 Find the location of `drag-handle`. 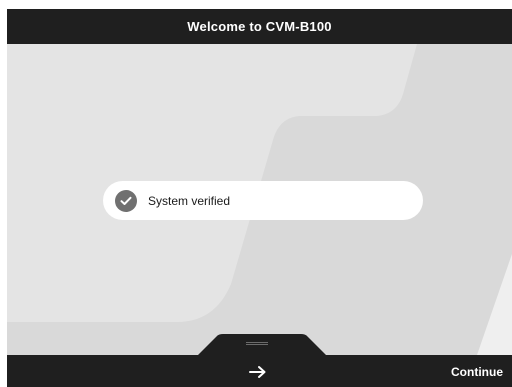

drag-handle is located at coordinates (257, 343).